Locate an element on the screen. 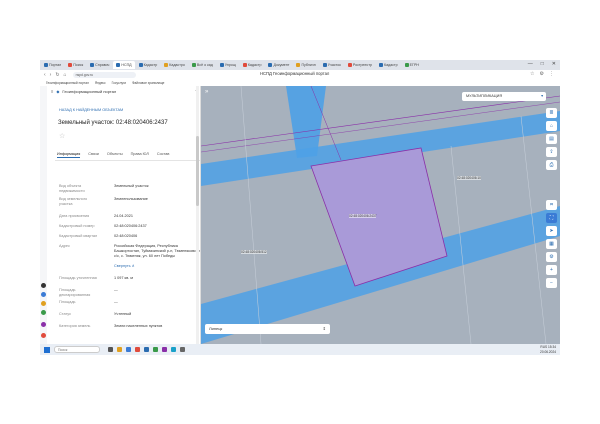  layers-icon: ≣ is located at coordinates (551, 113).